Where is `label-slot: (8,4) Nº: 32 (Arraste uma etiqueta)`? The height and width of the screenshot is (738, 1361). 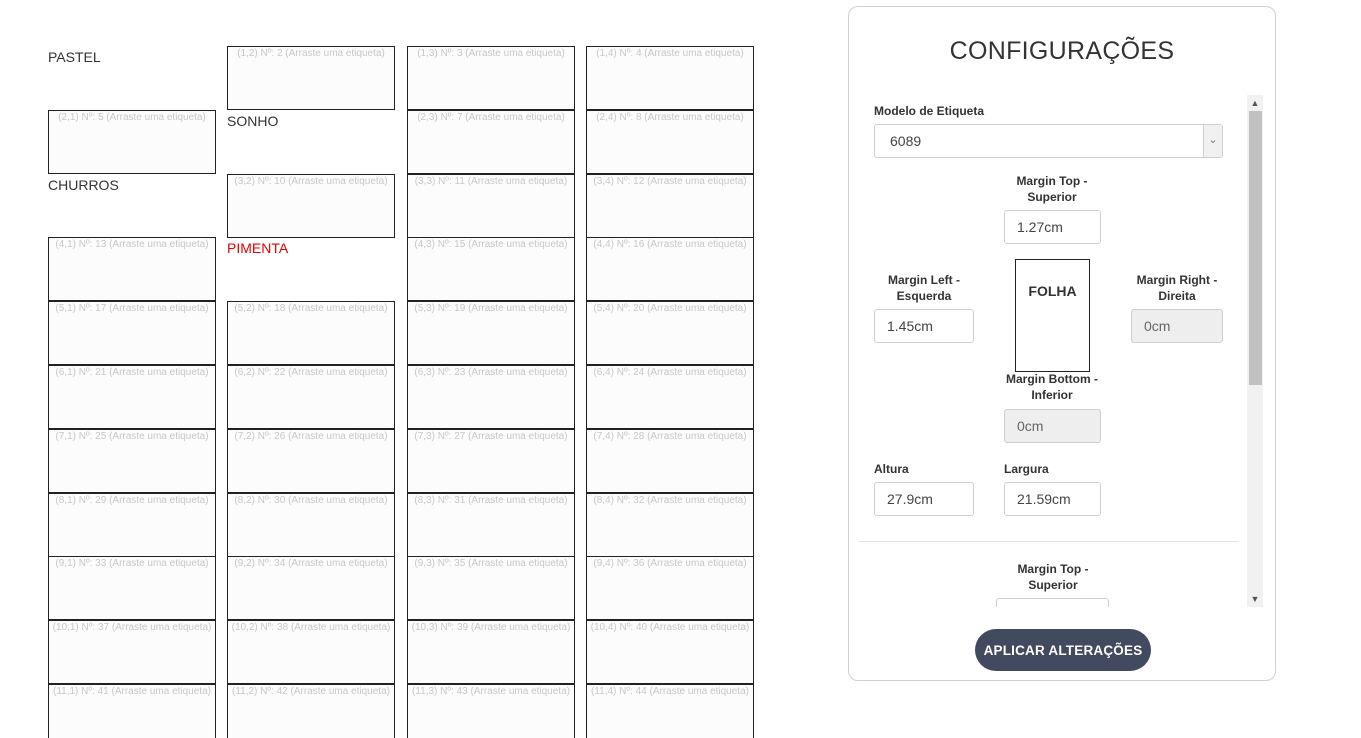
label-slot: (8,4) Nº: 32 (Arraste uma etiqueta) is located at coordinates (670, 525).